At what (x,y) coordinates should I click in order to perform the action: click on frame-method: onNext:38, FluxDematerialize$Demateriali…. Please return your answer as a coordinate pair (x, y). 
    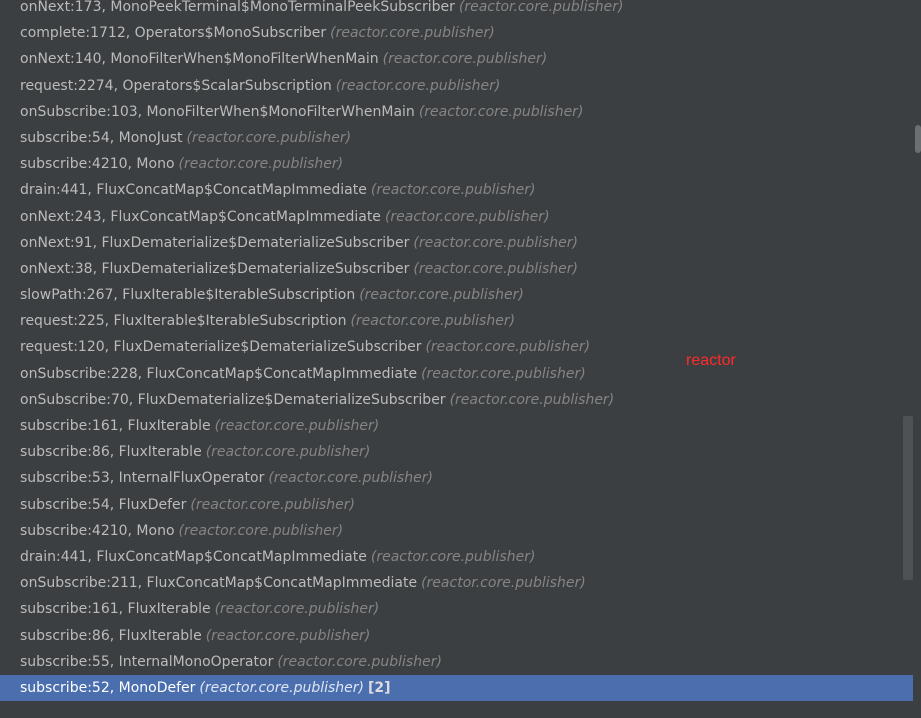
    Looking at the image, I should click on (215, 268).